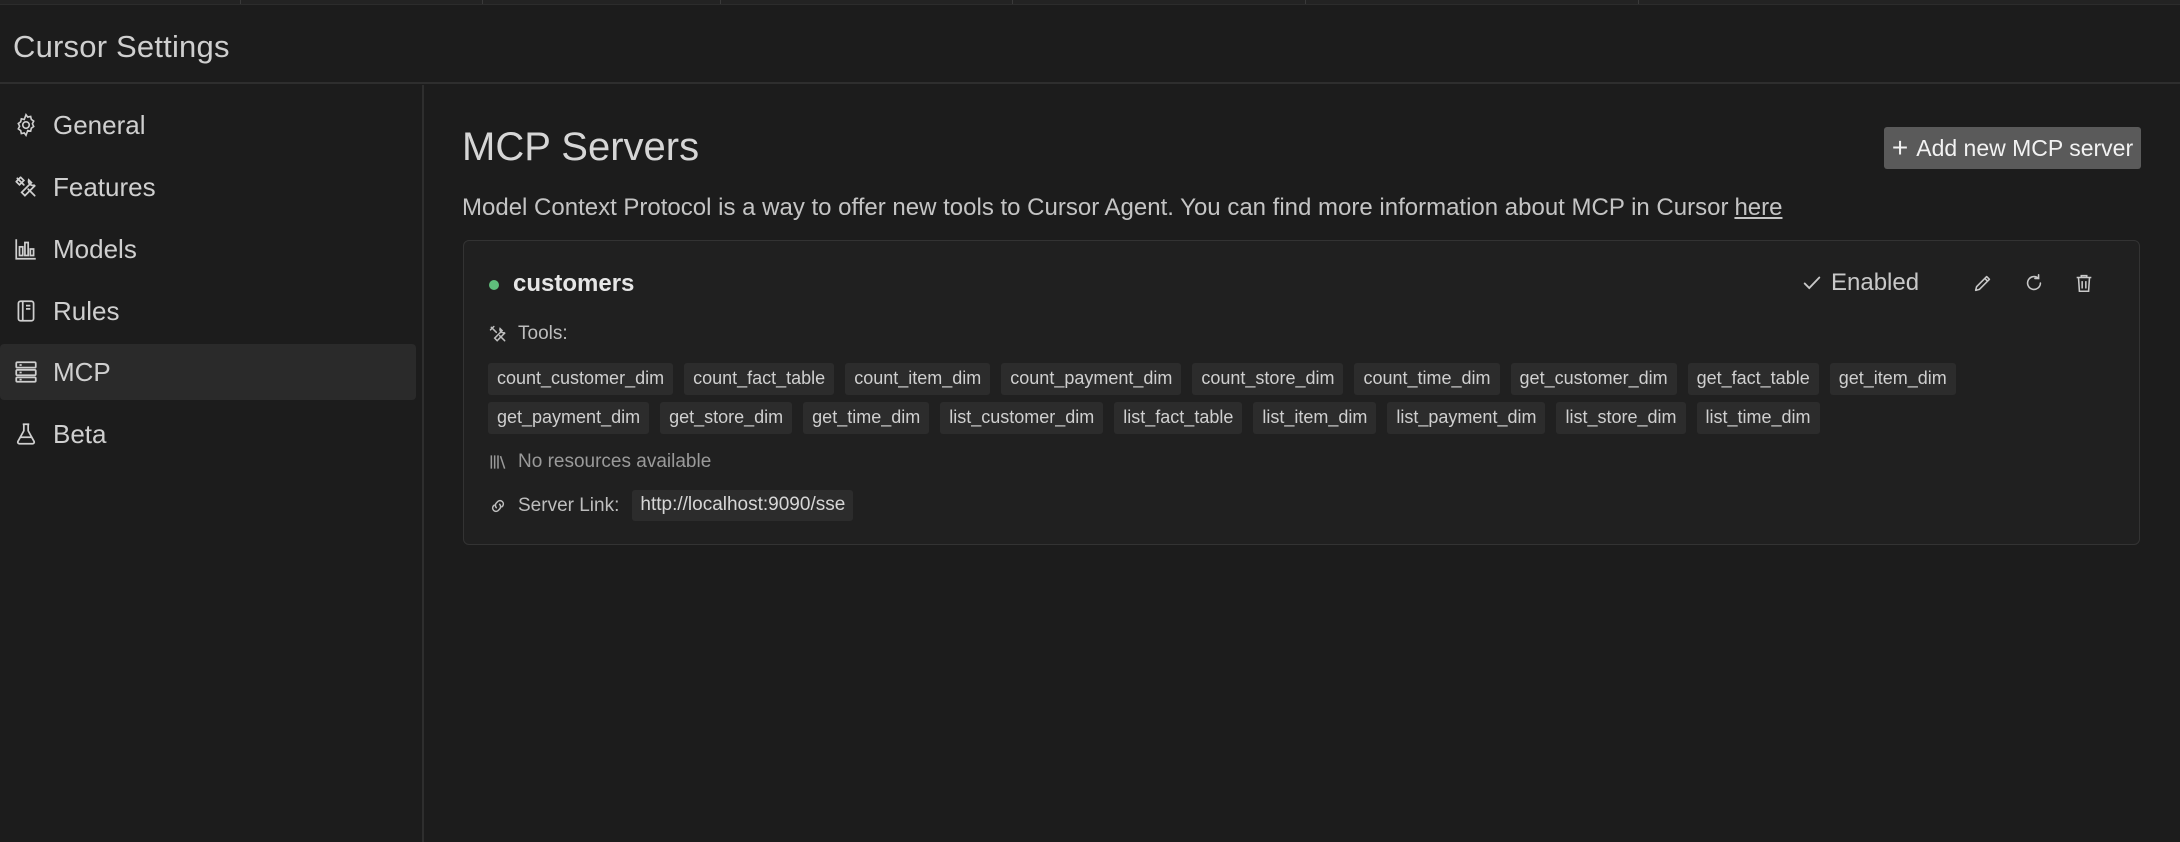 This screenshot has width=2180, height=842. What do you see at coordinates (26, 372) in the screenshot?
I see `server-icon` at bounding box center [26, 372].